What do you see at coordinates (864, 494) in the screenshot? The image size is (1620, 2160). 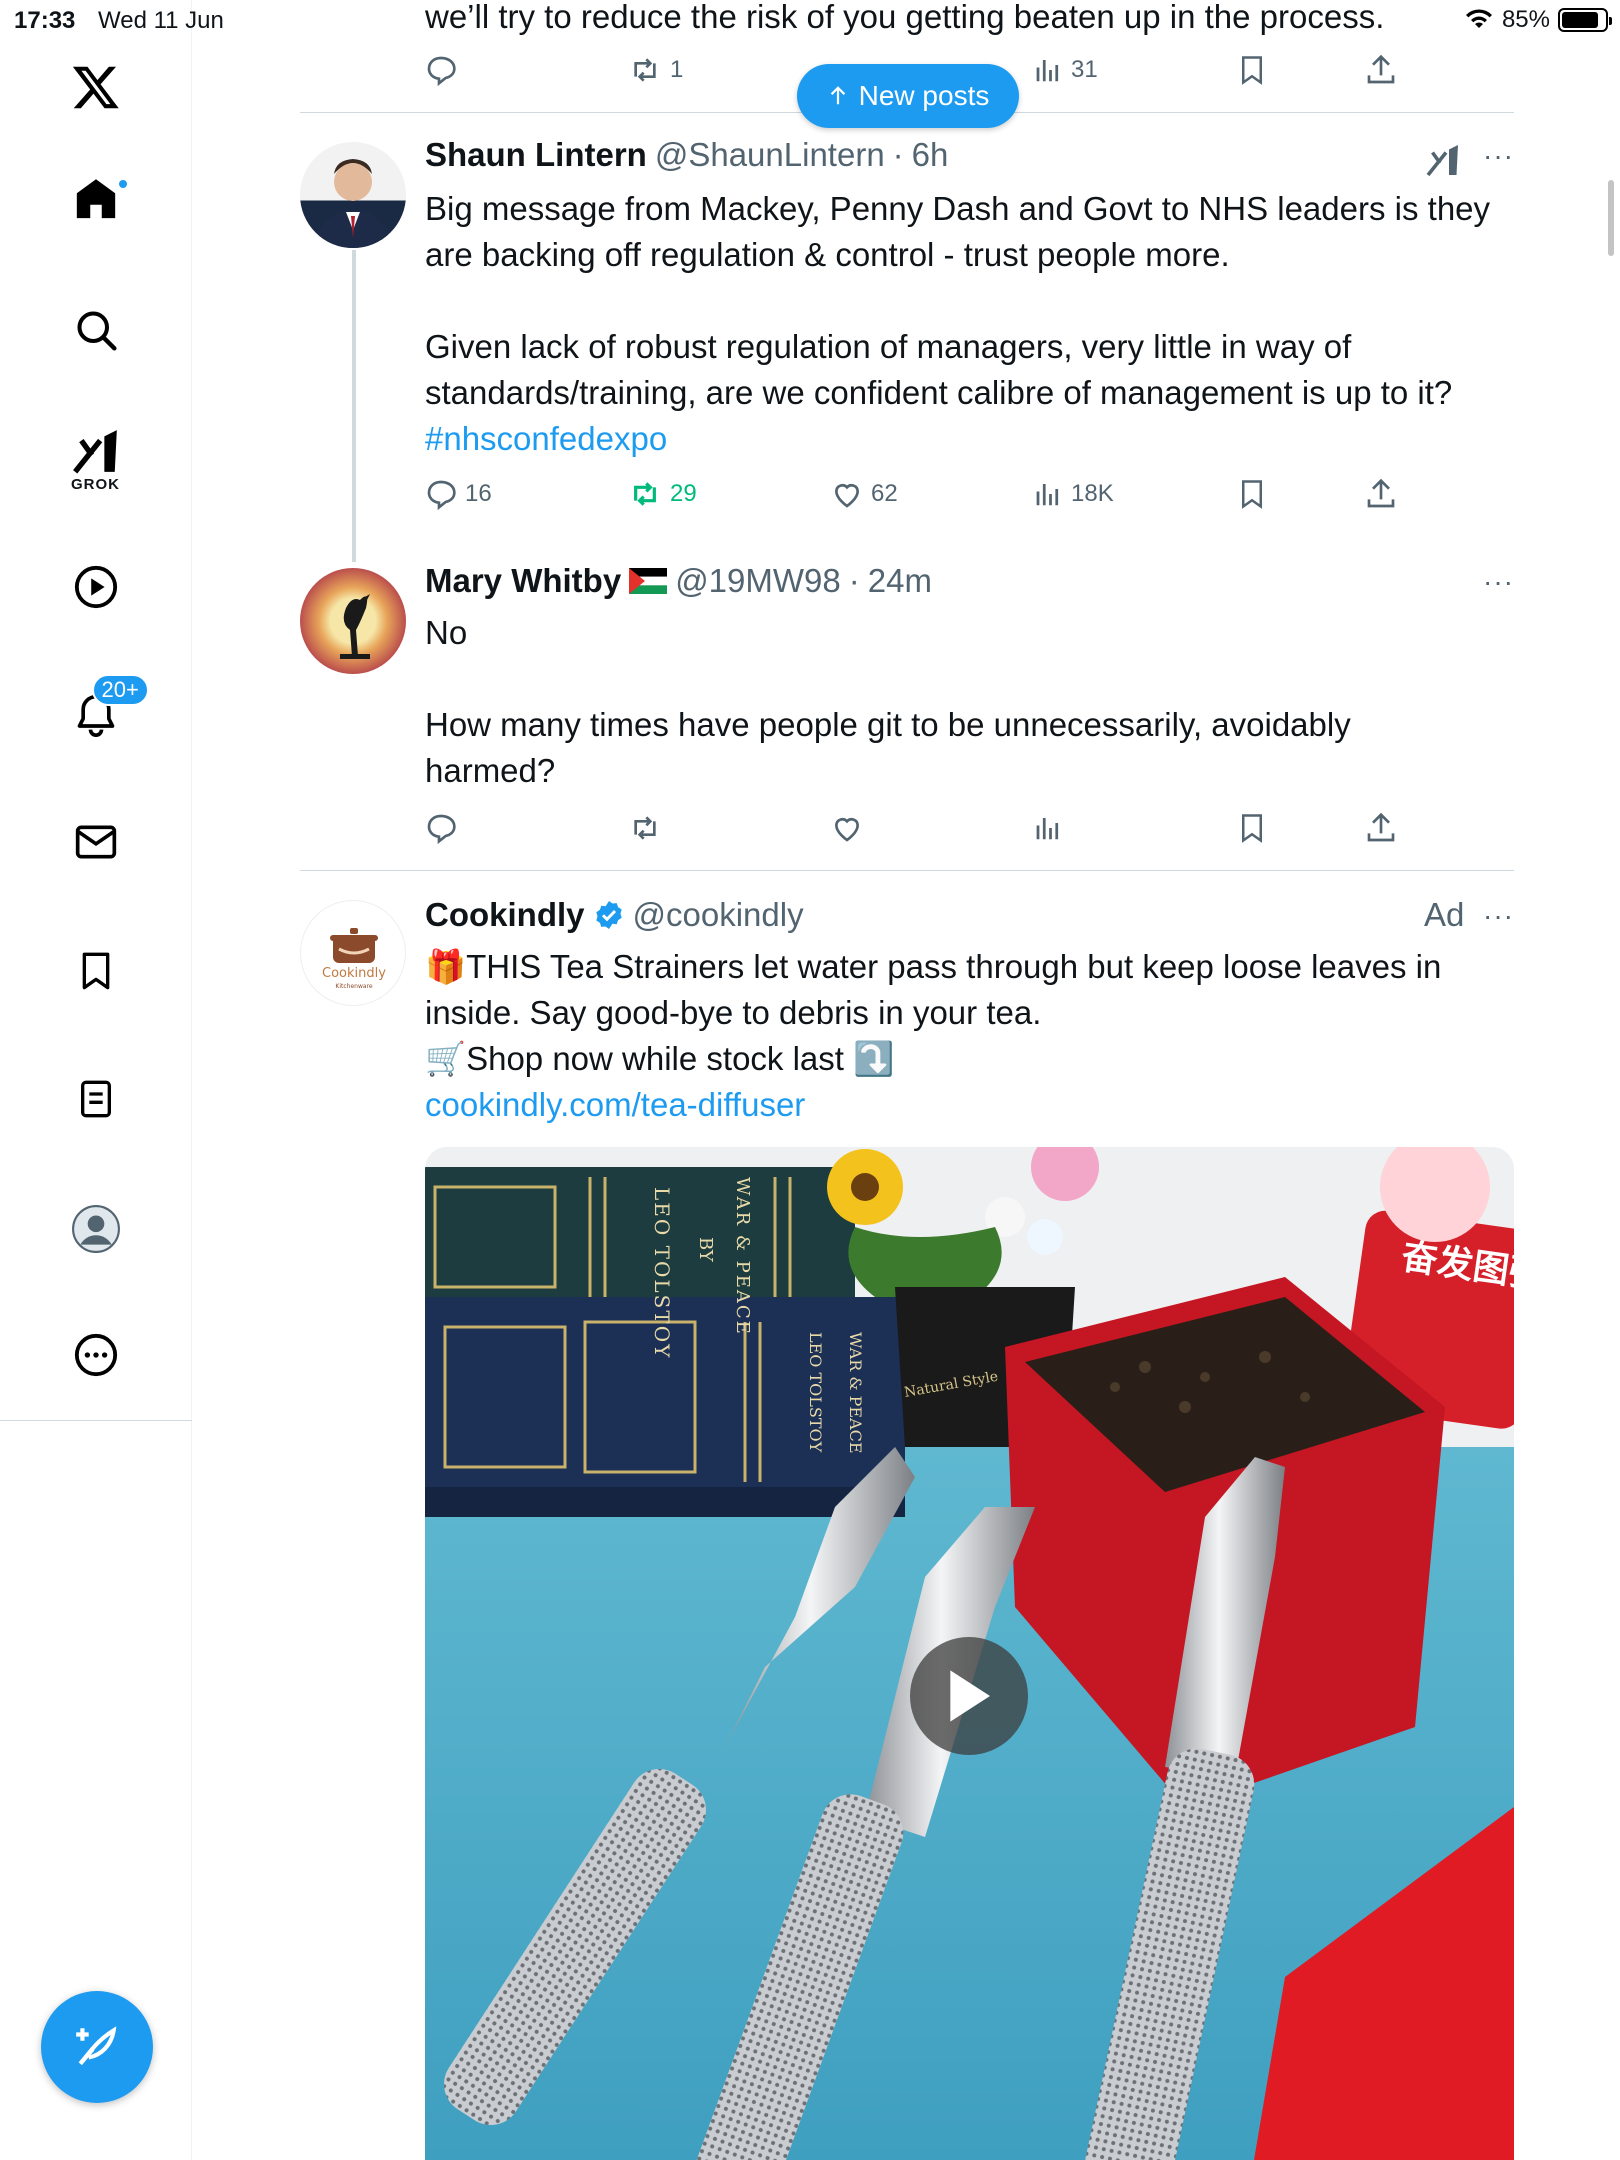 I see `like-button: 62` at bounding box center [864, 494].